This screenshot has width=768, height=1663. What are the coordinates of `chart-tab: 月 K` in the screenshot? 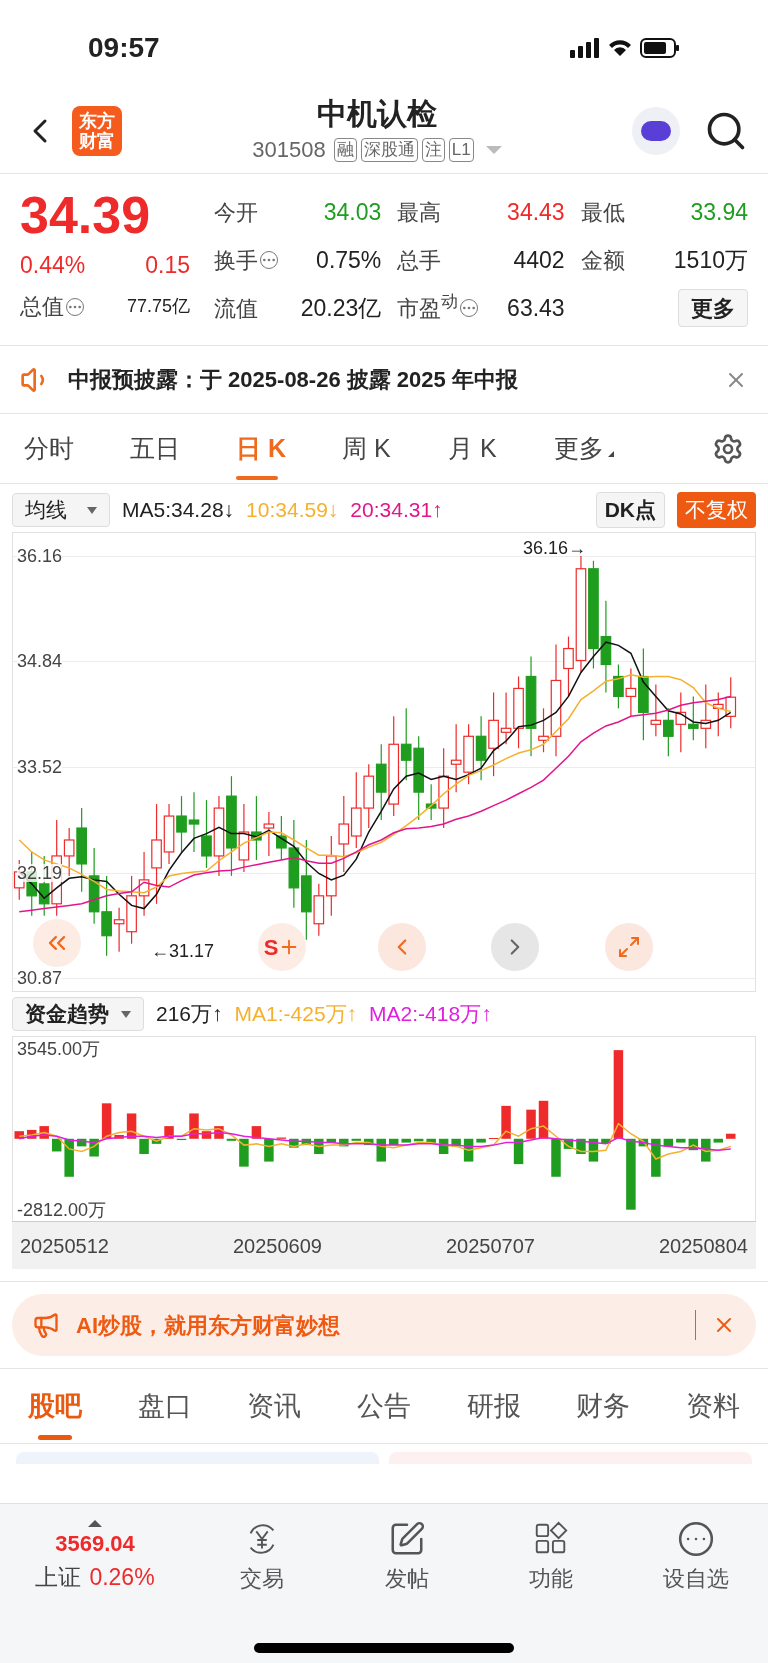 It's located at (501, 448).